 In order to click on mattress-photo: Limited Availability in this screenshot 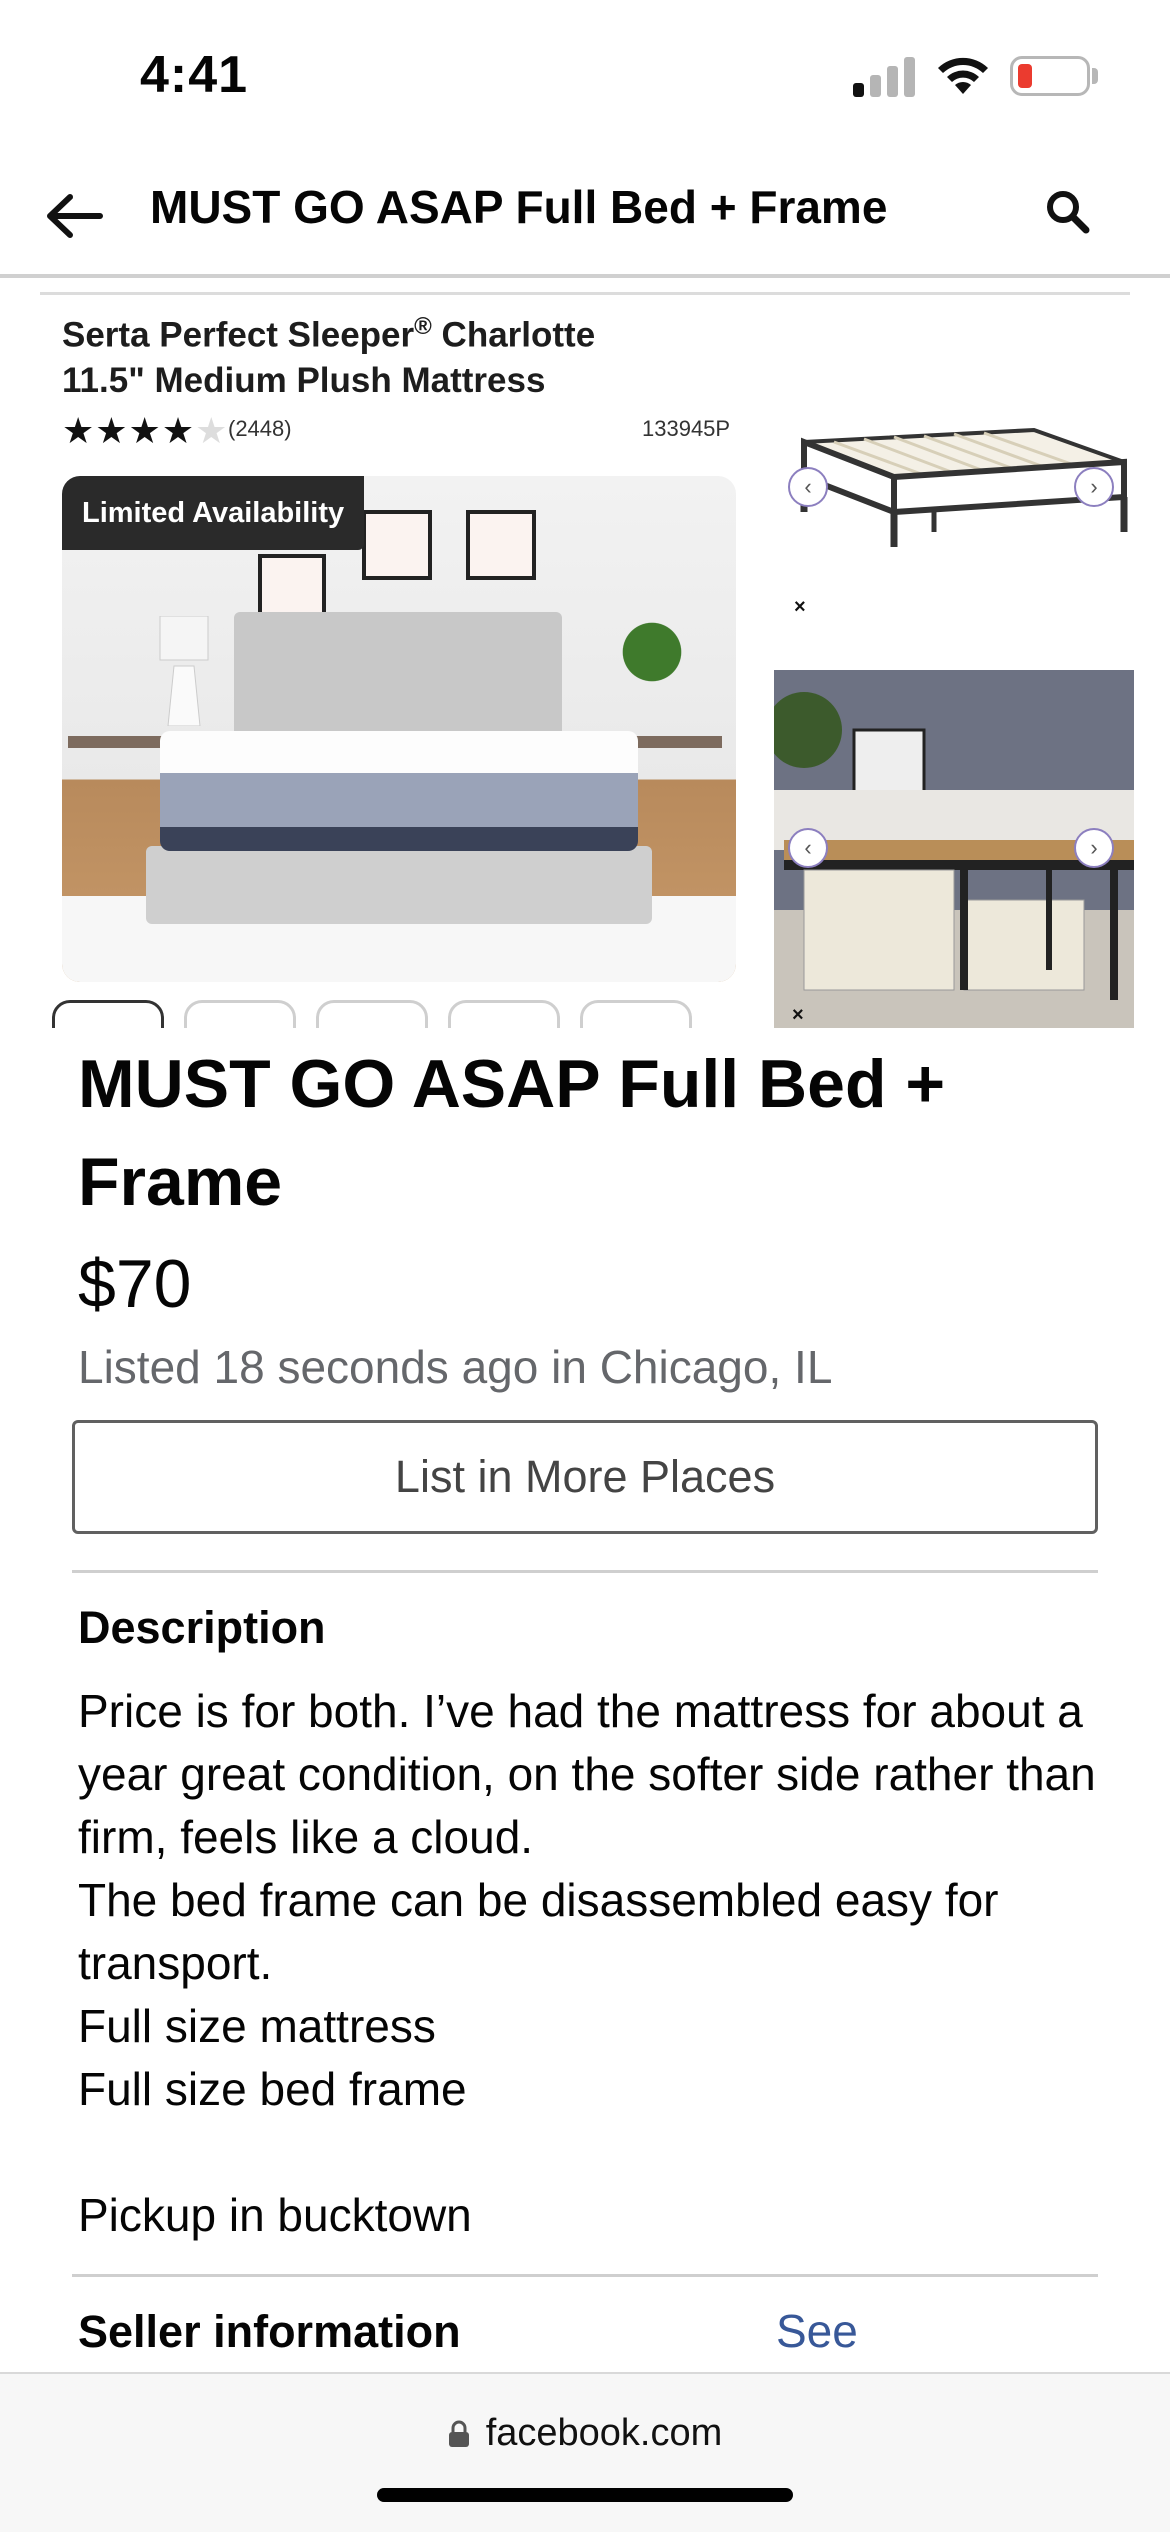, I will do `click(399, 729)`.